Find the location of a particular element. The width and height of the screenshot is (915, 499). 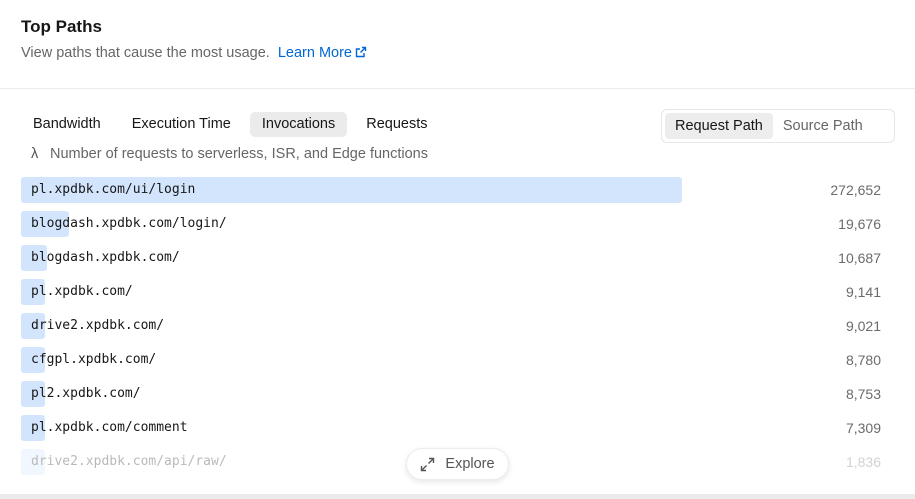

path-label: drive2.xpdbk.com/api/raw/ is located at coordinates (129, 461).